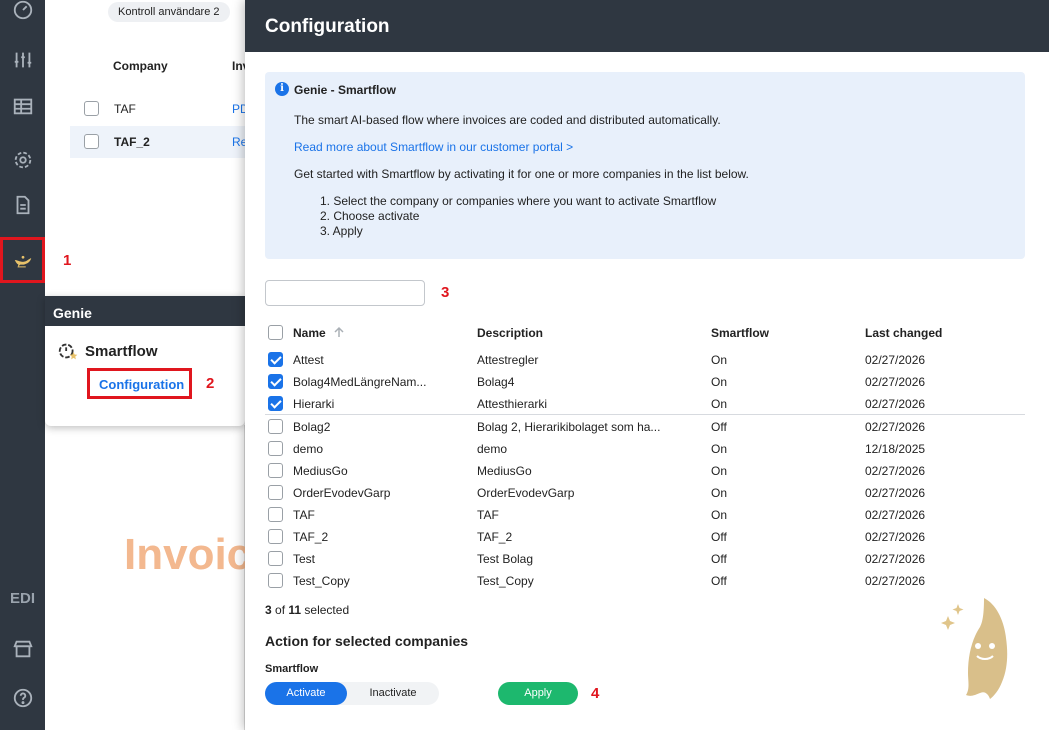 Image resolution: width=1049 pixels, height=730 pixels. What do you see at coordinates (169, 12) in the screenshot?
I see `user-tab: Kontroll användare 2` at bounding box center [169, 12].